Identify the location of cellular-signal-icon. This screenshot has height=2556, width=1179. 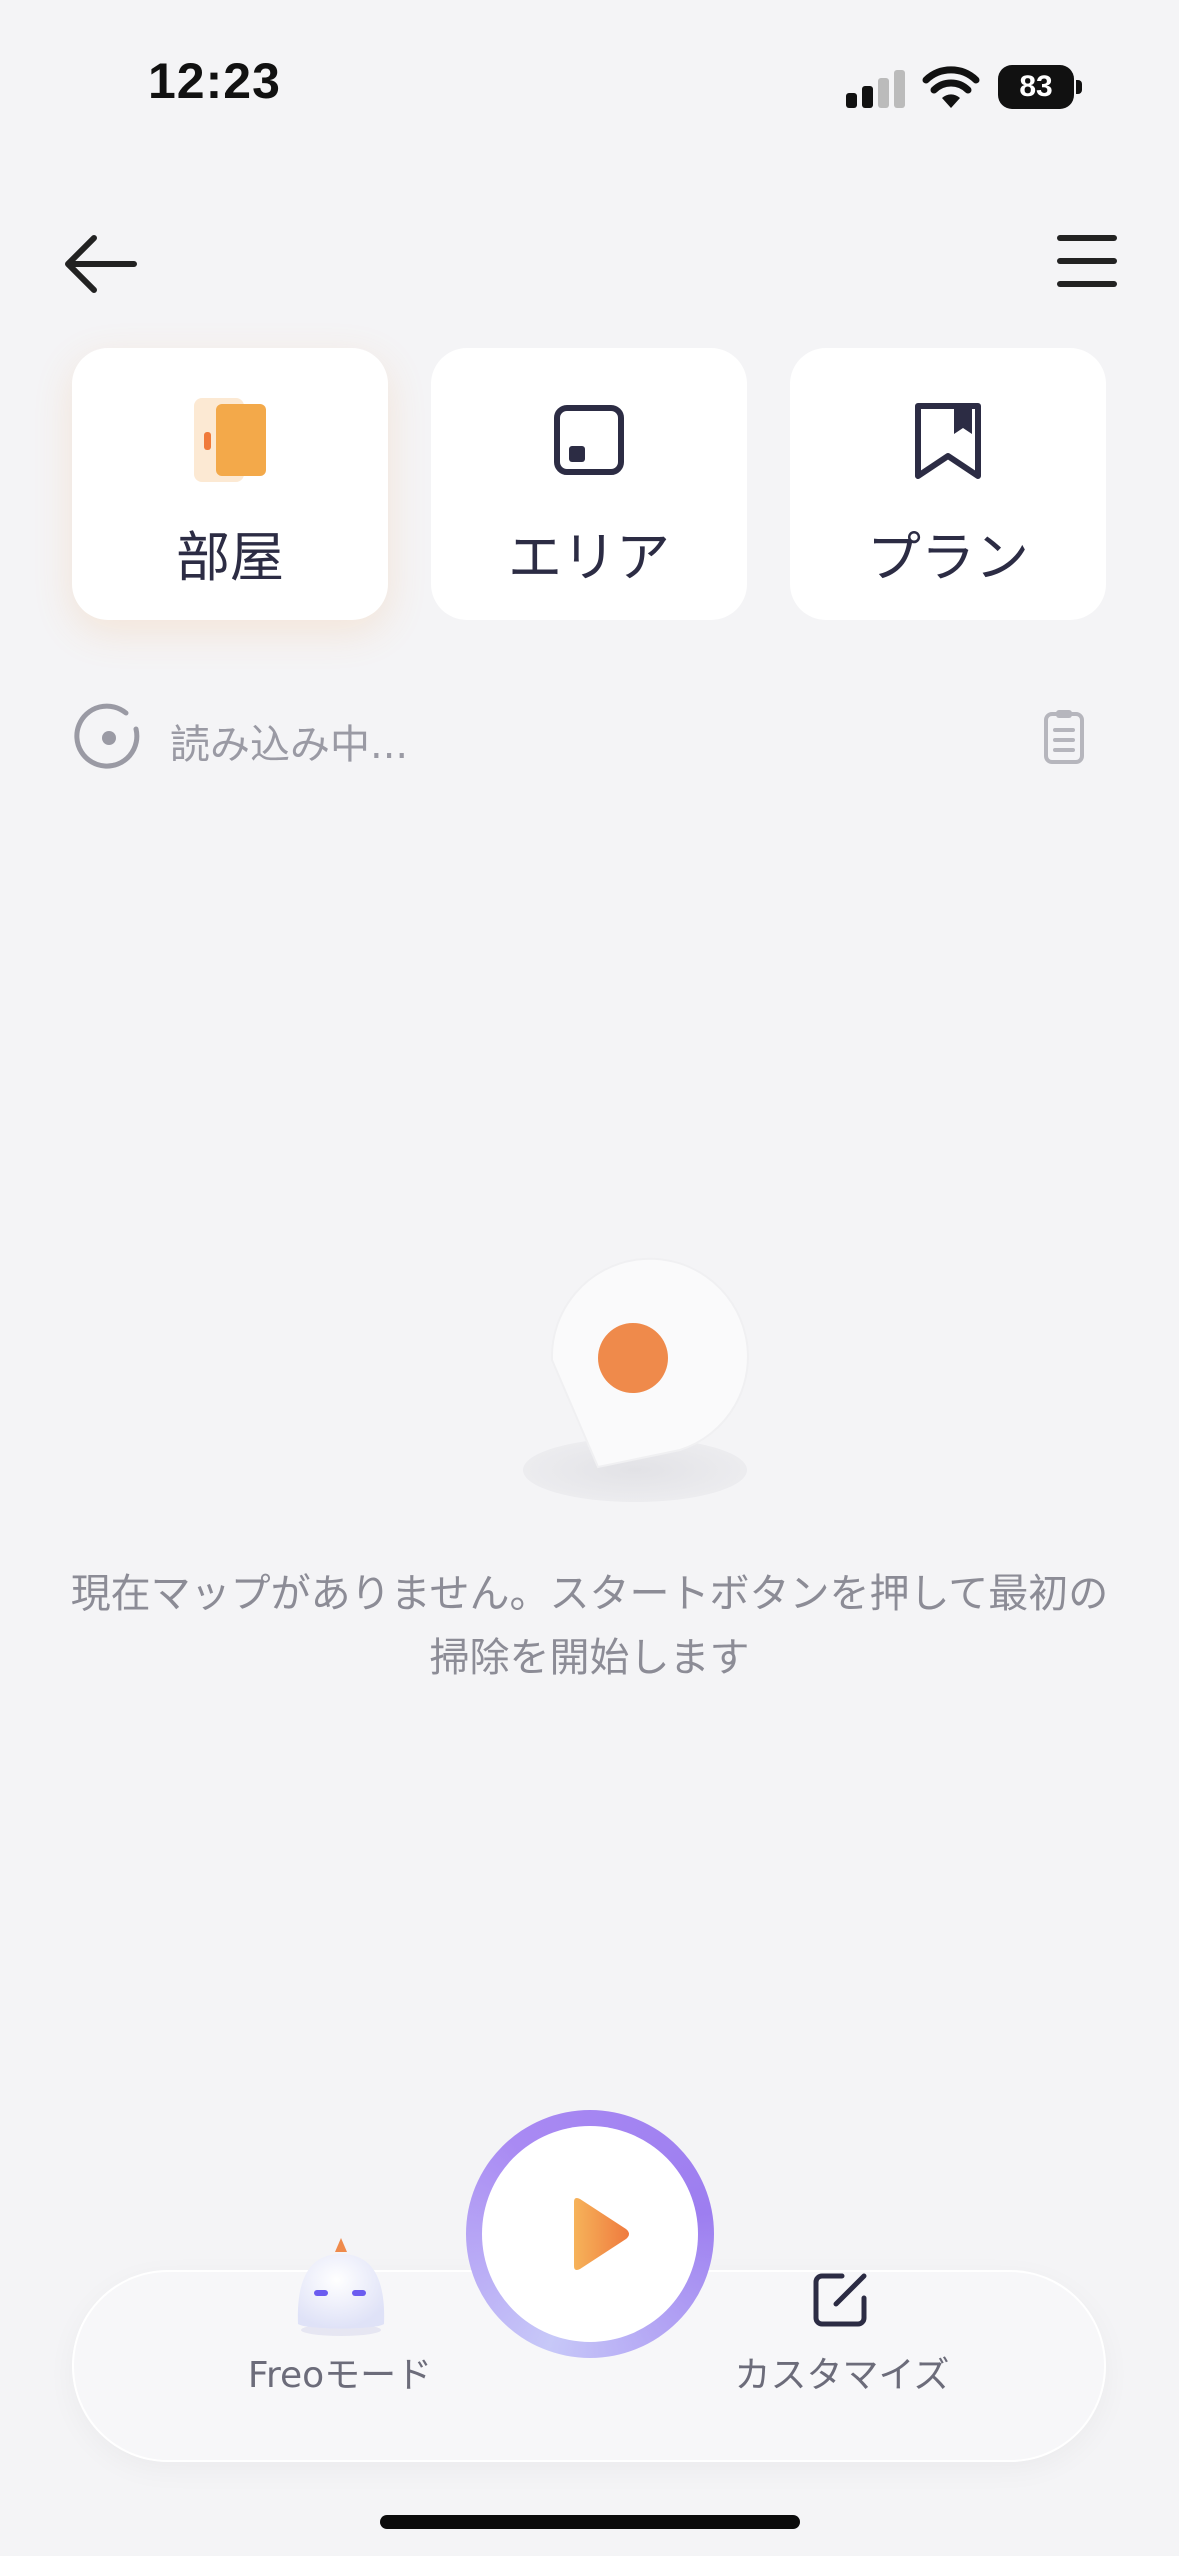
(876, 88).